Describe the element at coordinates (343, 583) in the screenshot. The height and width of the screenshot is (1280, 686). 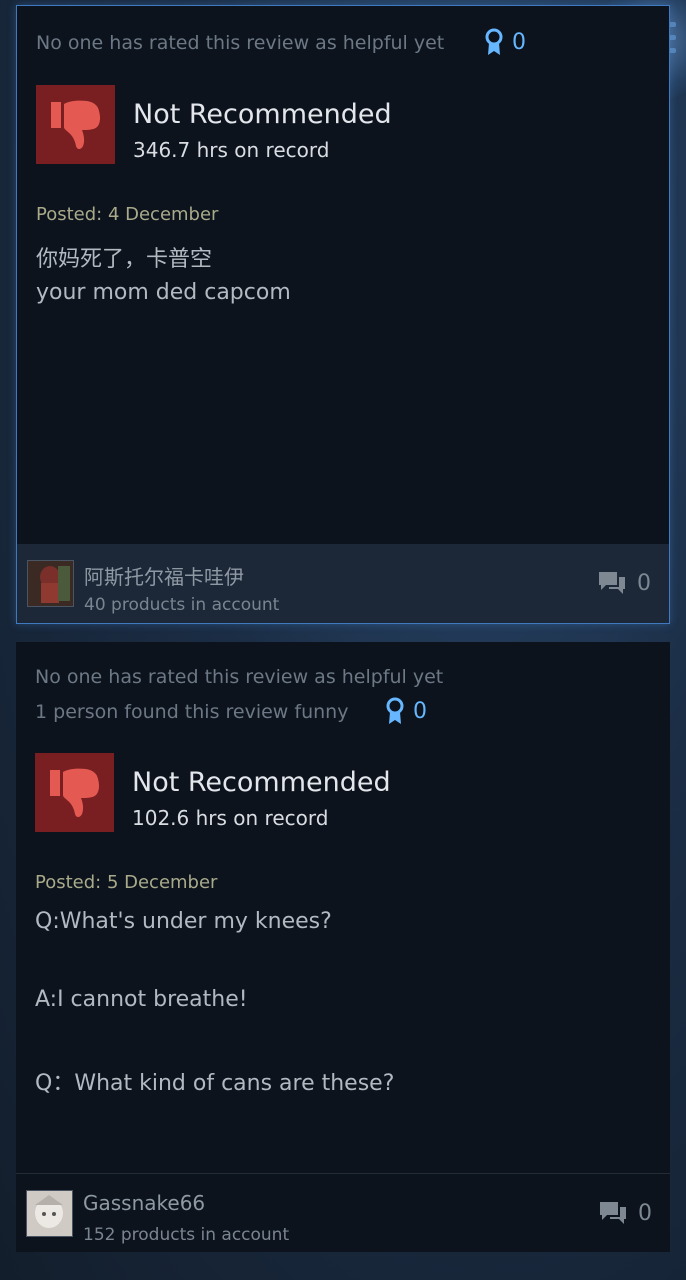
I see `author-footer: 阿斯托尔福卡哇伊 40 products in account 0` at that location.